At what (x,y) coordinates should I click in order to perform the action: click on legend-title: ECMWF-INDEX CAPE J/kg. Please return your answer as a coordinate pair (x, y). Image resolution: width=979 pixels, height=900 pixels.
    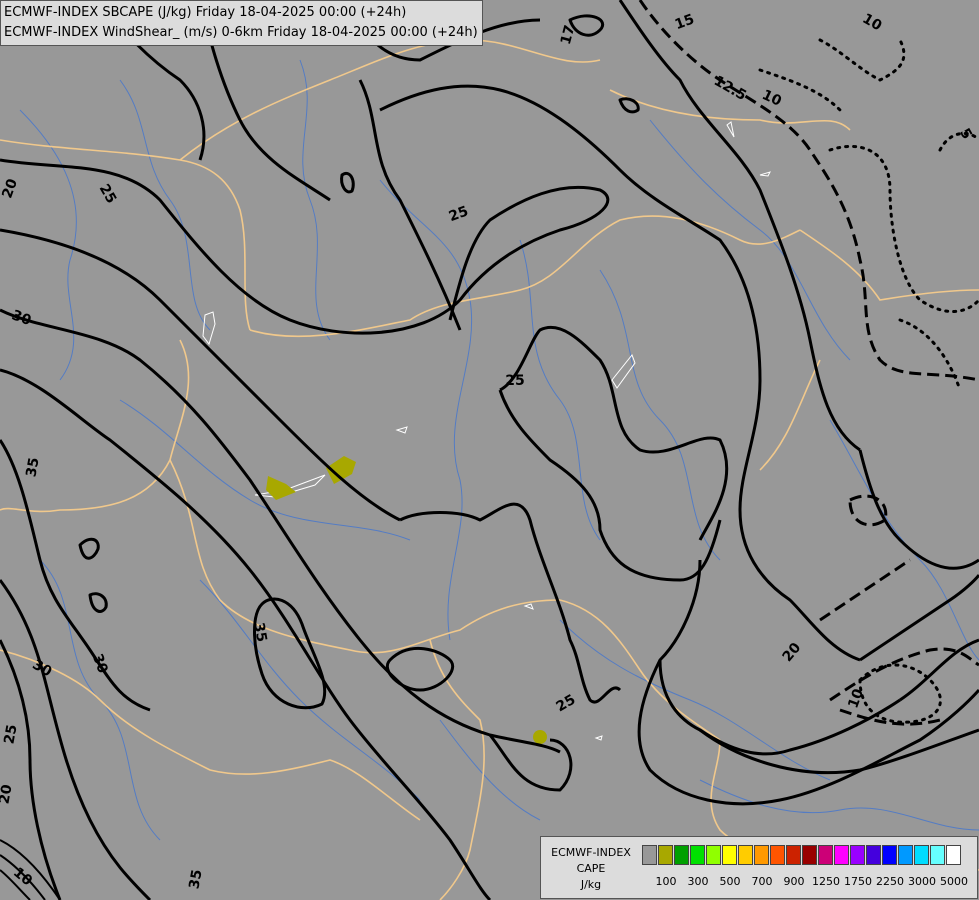
    Looking at the image, I should click on (591, 869).